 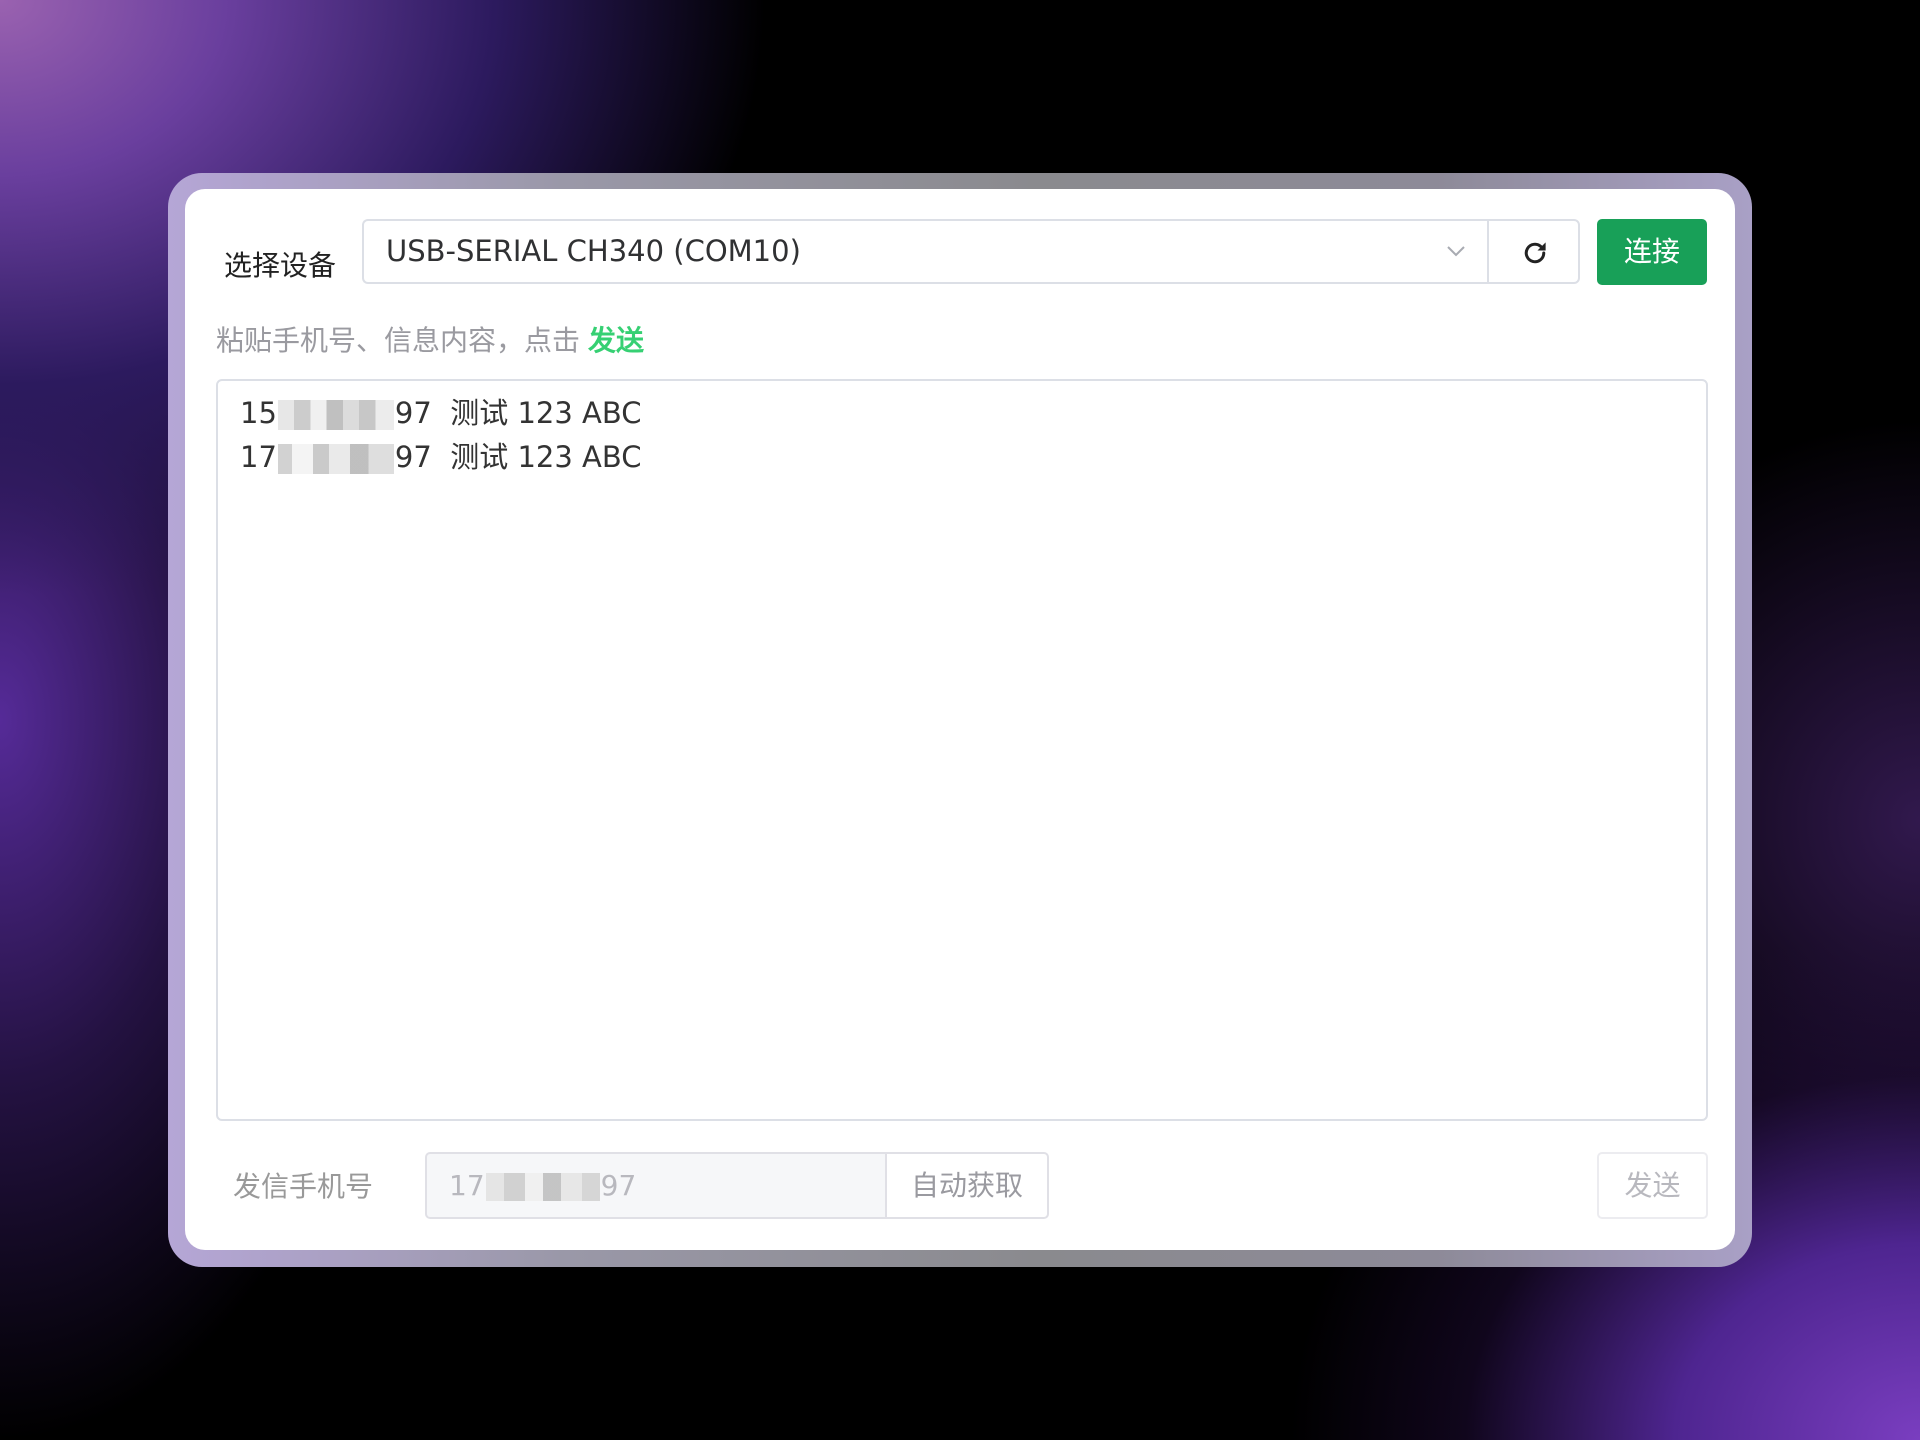 What do you see at coordinates (398, 340) in the screenshot?
I see `hint-text: 粘贴手机号、信息内容，点击` at bounding box center [398, 340].